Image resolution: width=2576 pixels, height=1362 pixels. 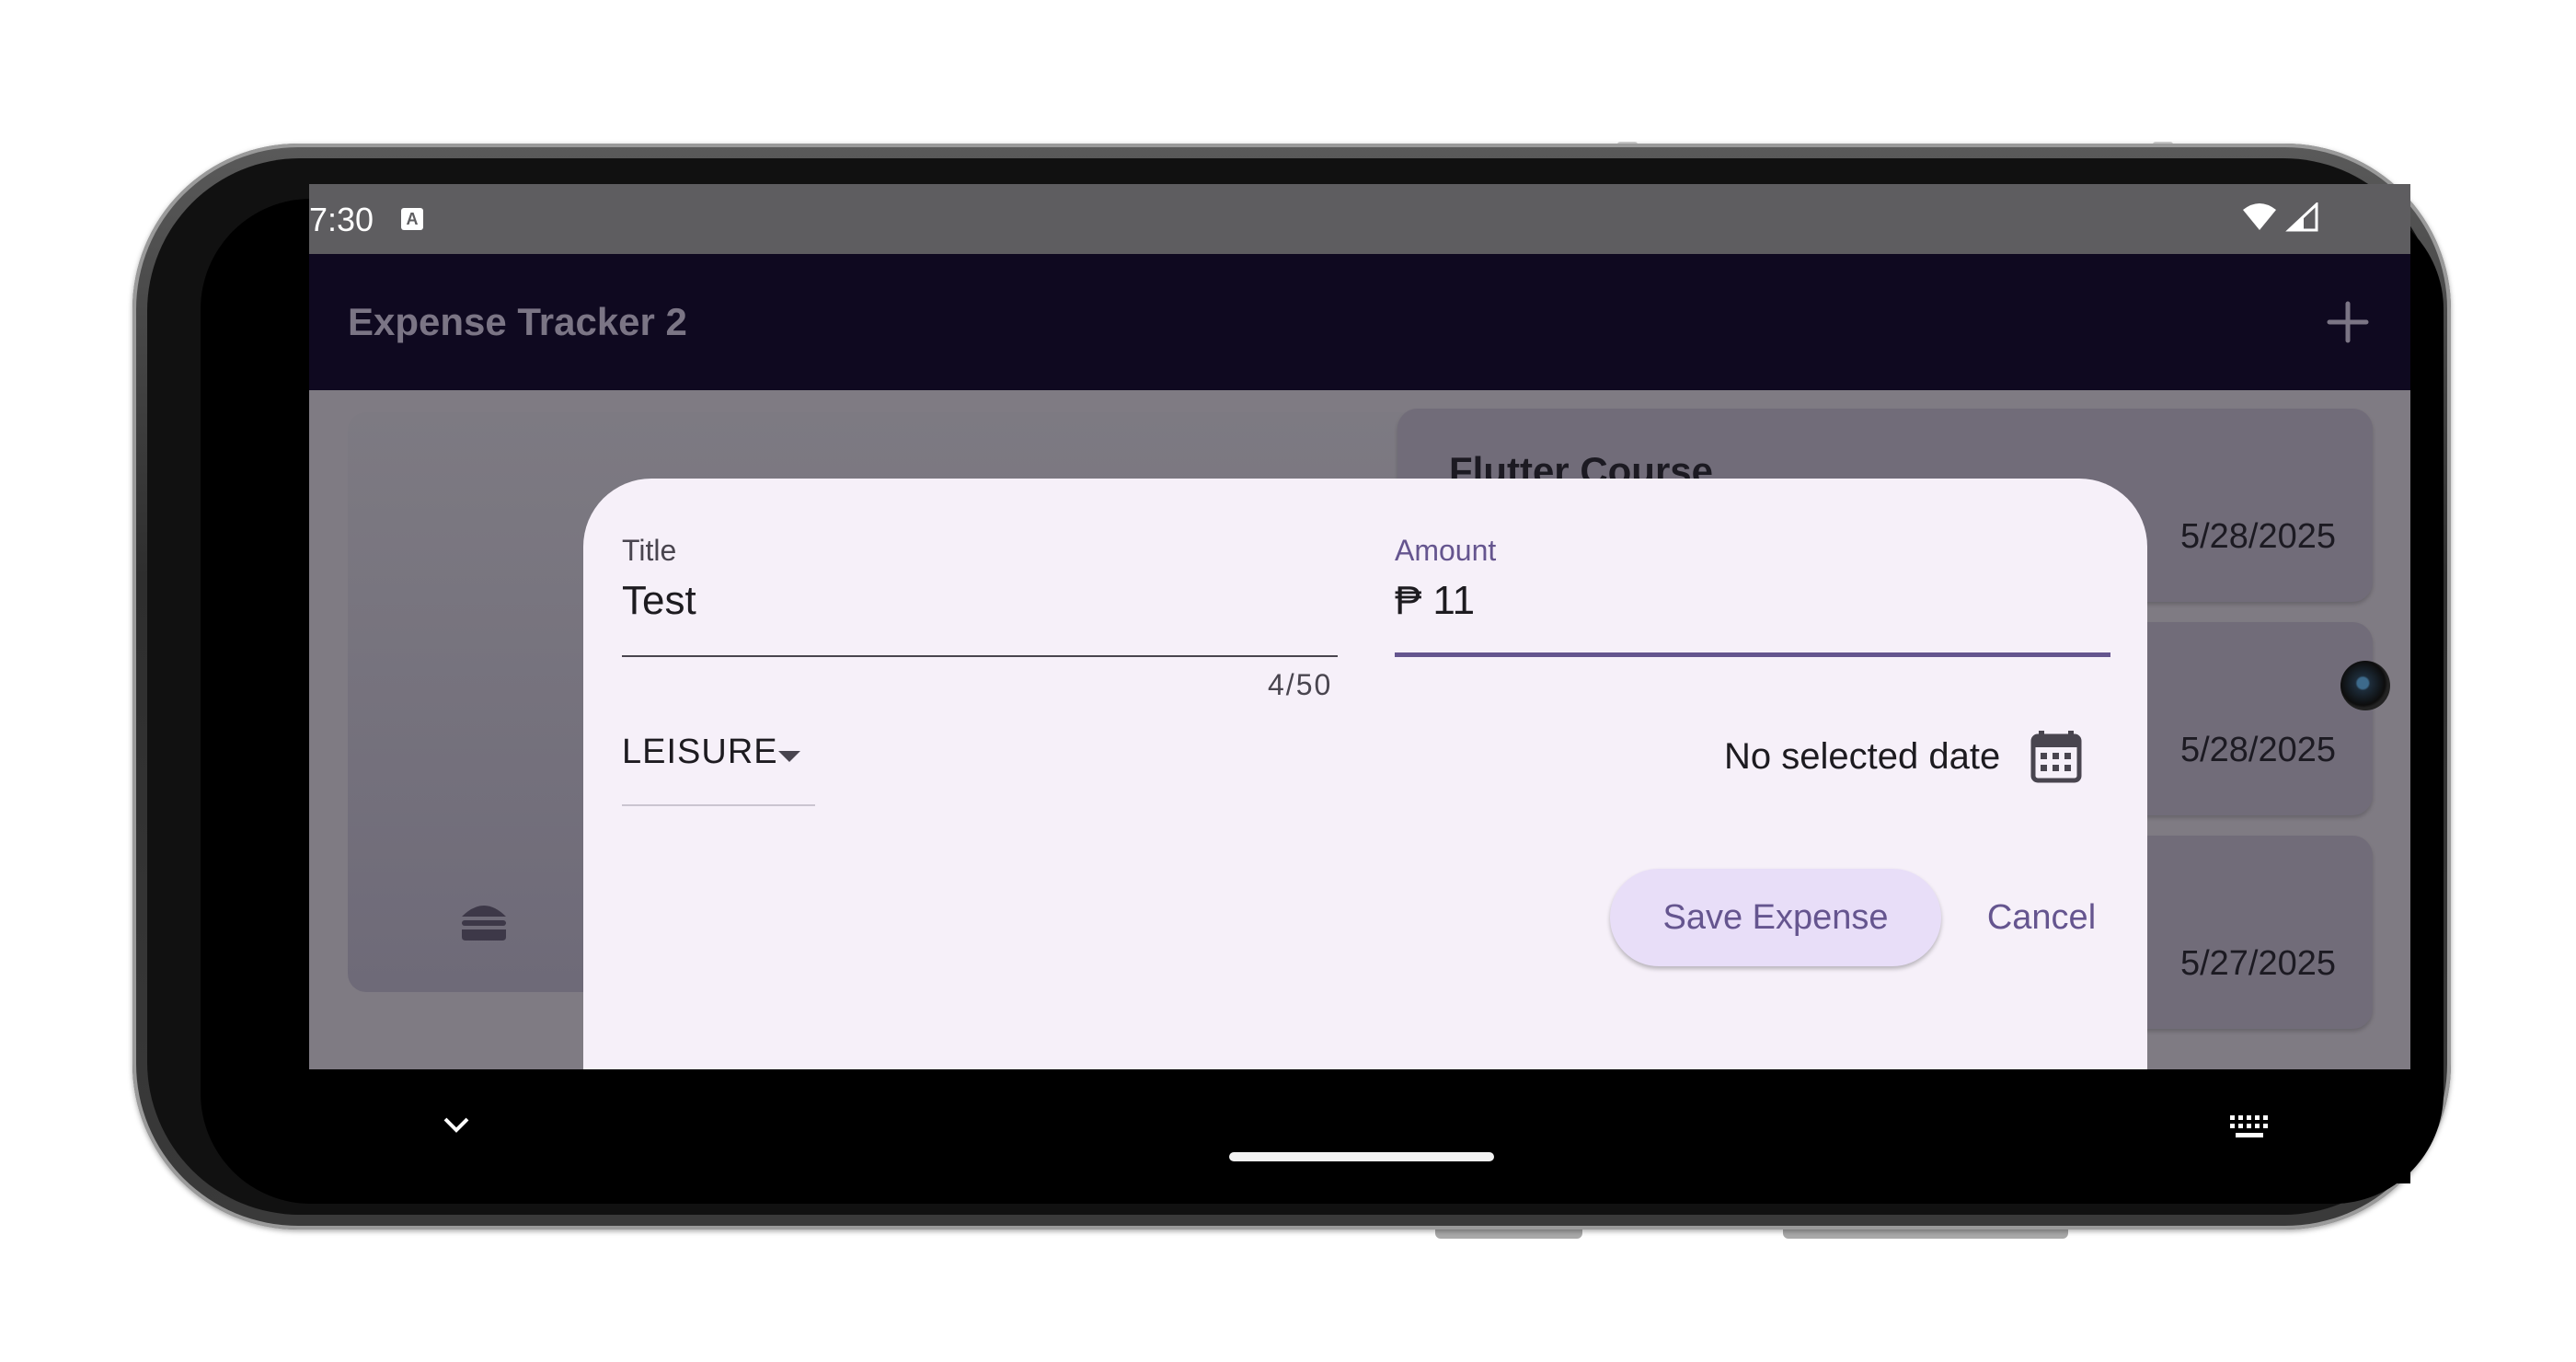 What do you see at coordinates (980, 656) in the screenshot?
I see `title-input-underline` at bounding box center [980, 656].